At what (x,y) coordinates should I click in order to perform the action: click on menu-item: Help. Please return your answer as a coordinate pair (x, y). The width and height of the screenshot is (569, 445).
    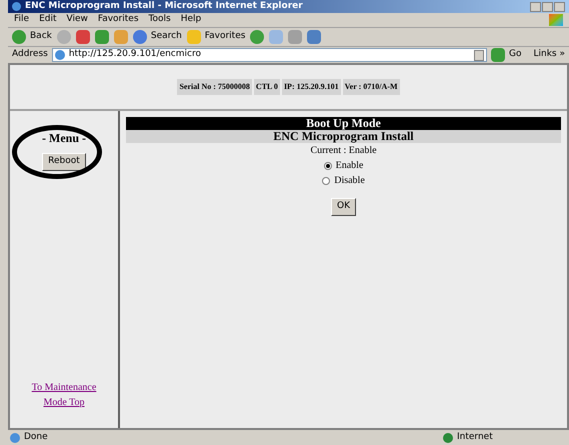
    Looking at the image, I should click on (191, 20).